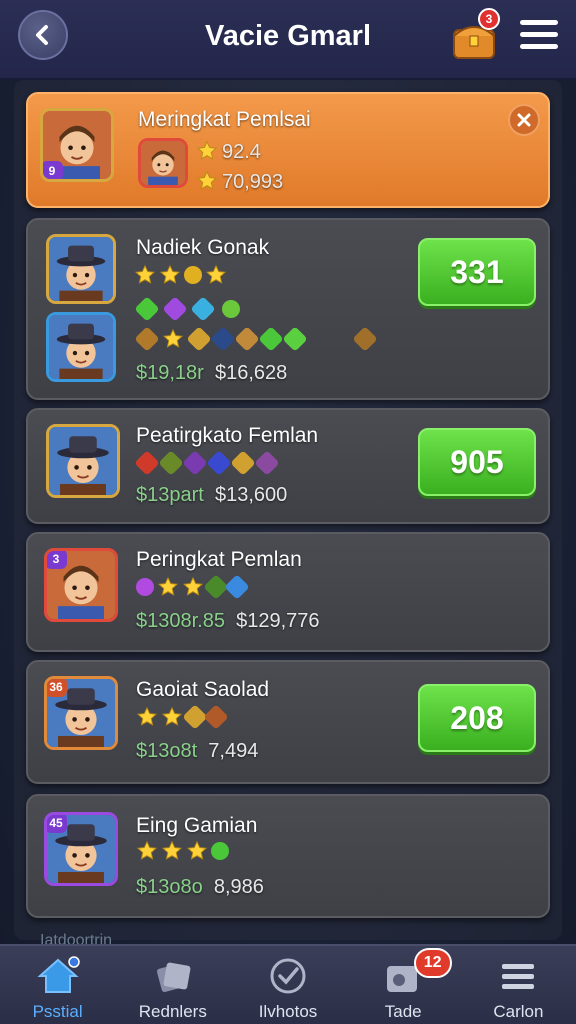  I want to click on back-button, so click(43, 35).